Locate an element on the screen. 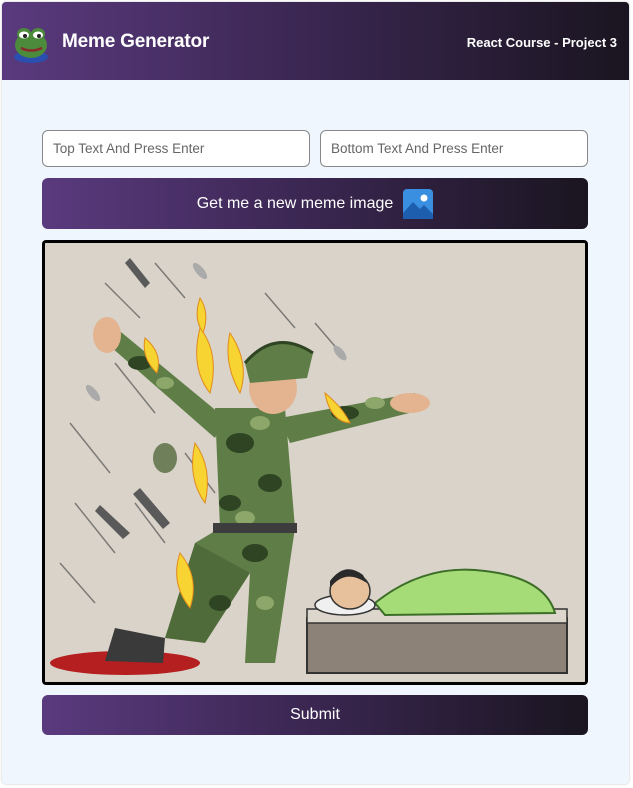 This screenshot has height=788, width=633. new-meme-image-label: Get me a new meme image is located at coordinates (295, 203).